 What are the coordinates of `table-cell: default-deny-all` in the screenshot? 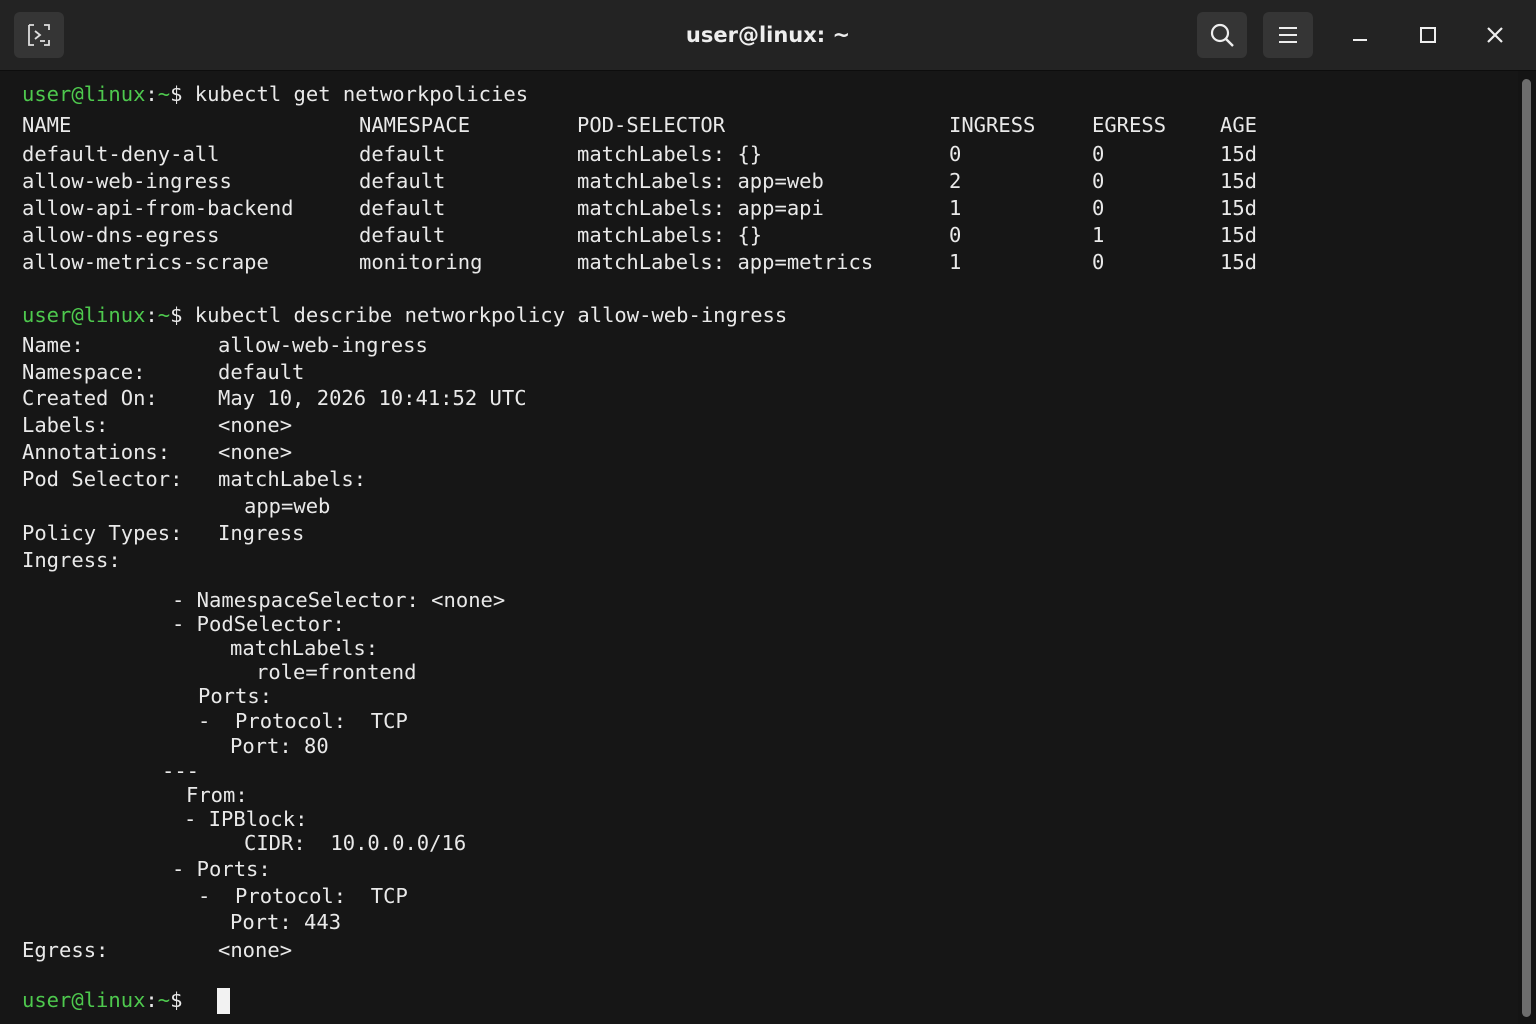 It's located at (121, 154).